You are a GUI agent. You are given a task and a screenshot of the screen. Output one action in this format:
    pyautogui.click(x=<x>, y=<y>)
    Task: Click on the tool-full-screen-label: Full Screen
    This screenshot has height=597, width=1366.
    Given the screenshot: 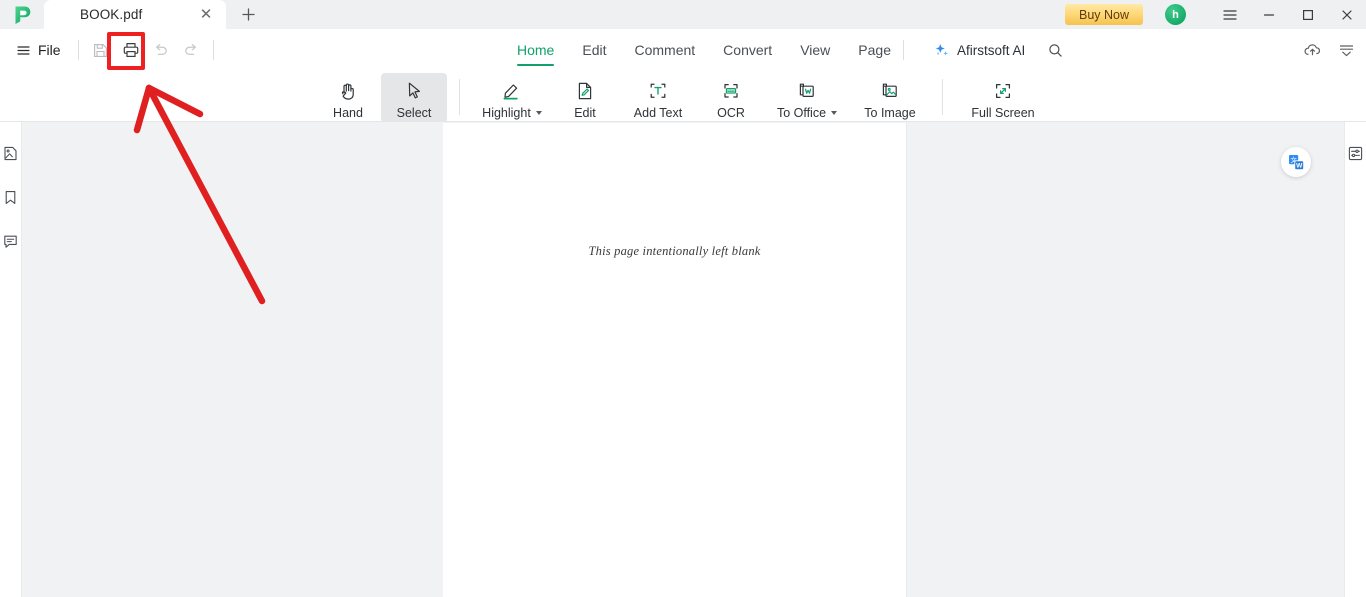 What is the action you would take?
    pyautogui.click(x=1003, y=113)
    